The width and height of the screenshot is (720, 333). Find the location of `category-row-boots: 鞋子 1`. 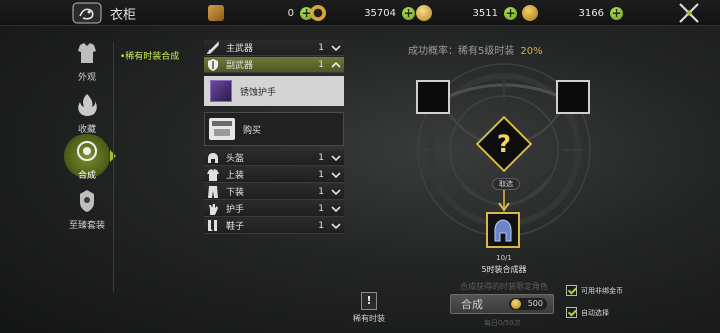

category-row-boots: 鞋子 1 is located at coordinates (274, 226).